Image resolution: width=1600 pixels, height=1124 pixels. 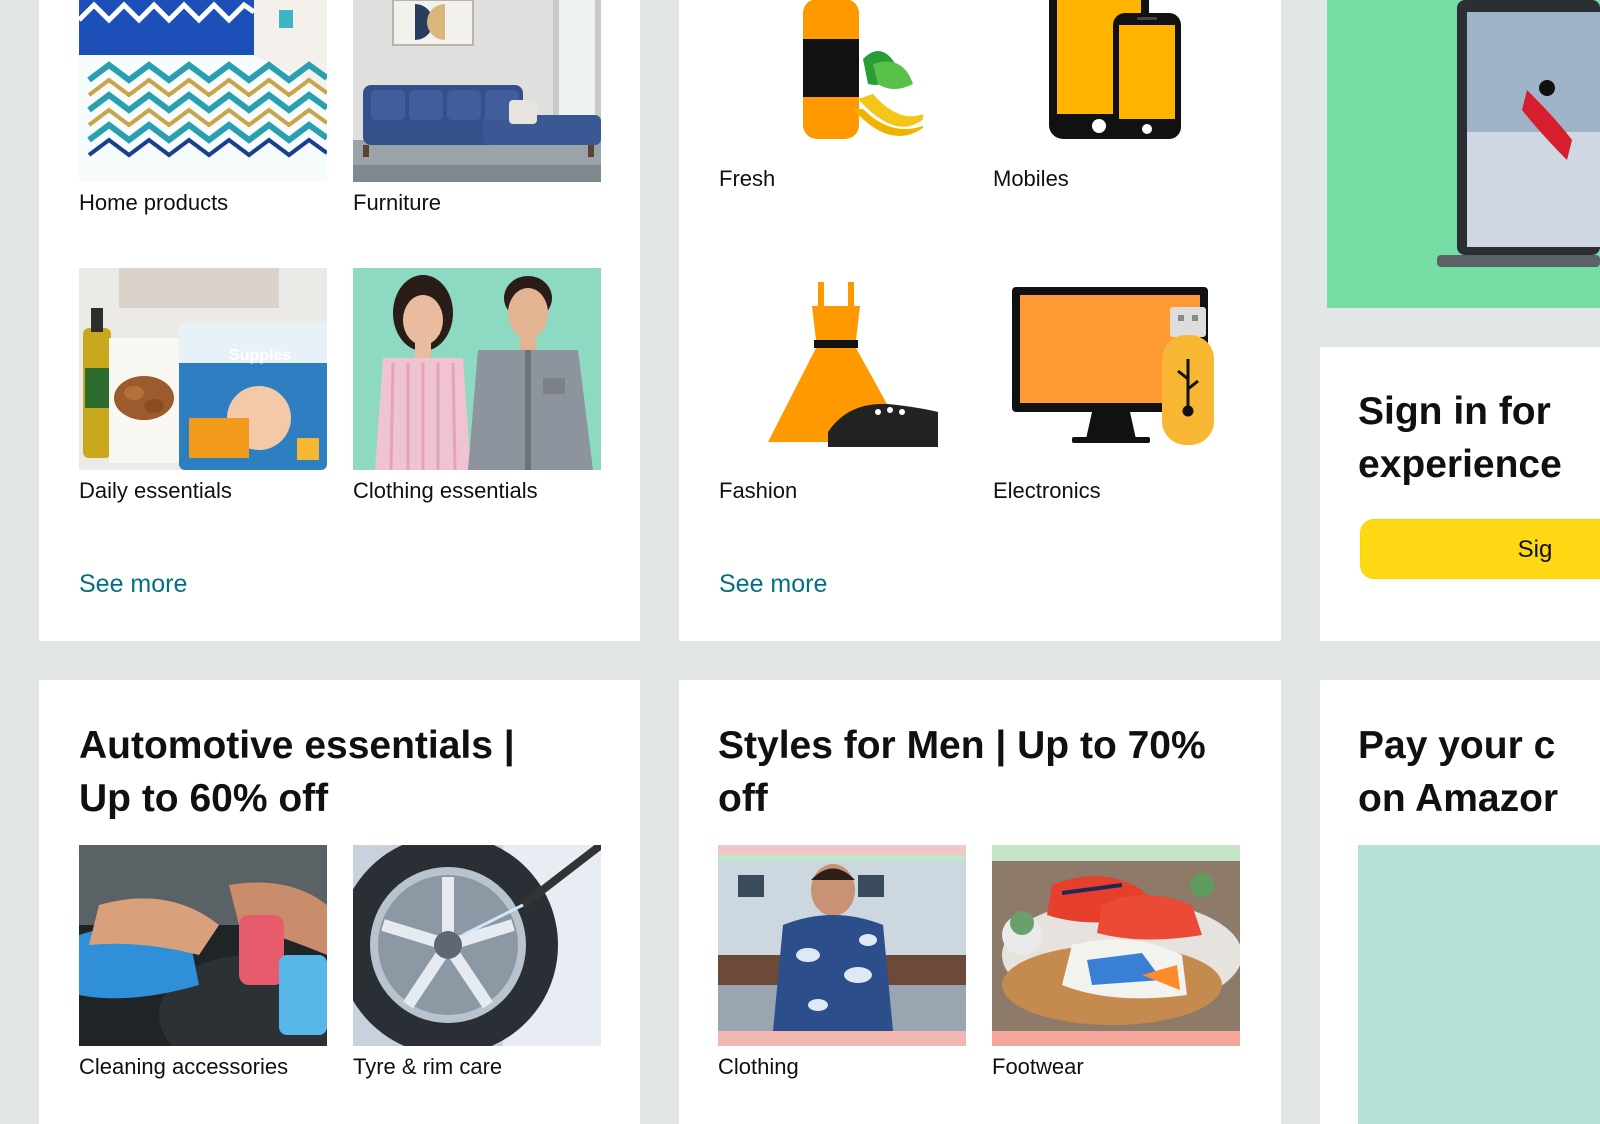 I want to click on tile-cleaning-accessories: Cleaning accessories, so click(x=203, y=962).